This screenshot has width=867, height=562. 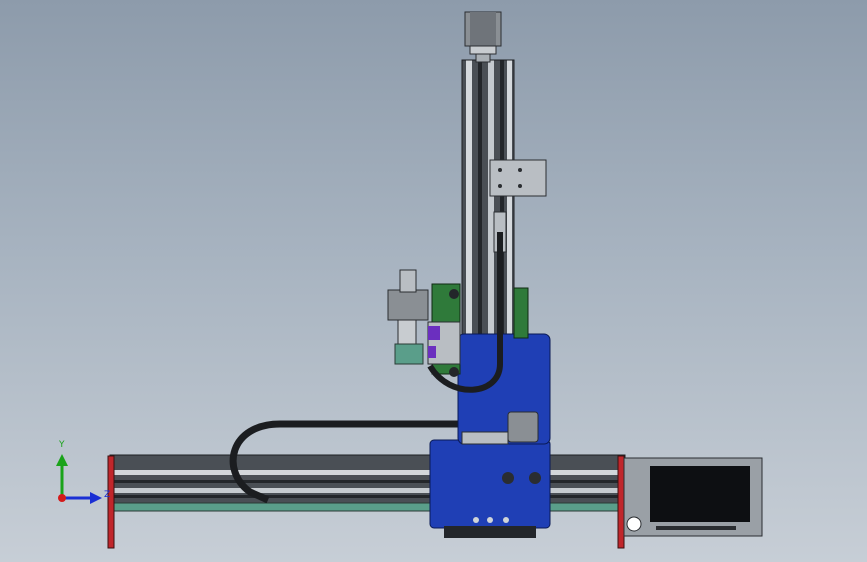 I want to click on z-stepper-motor, so click(x=483, y=37).